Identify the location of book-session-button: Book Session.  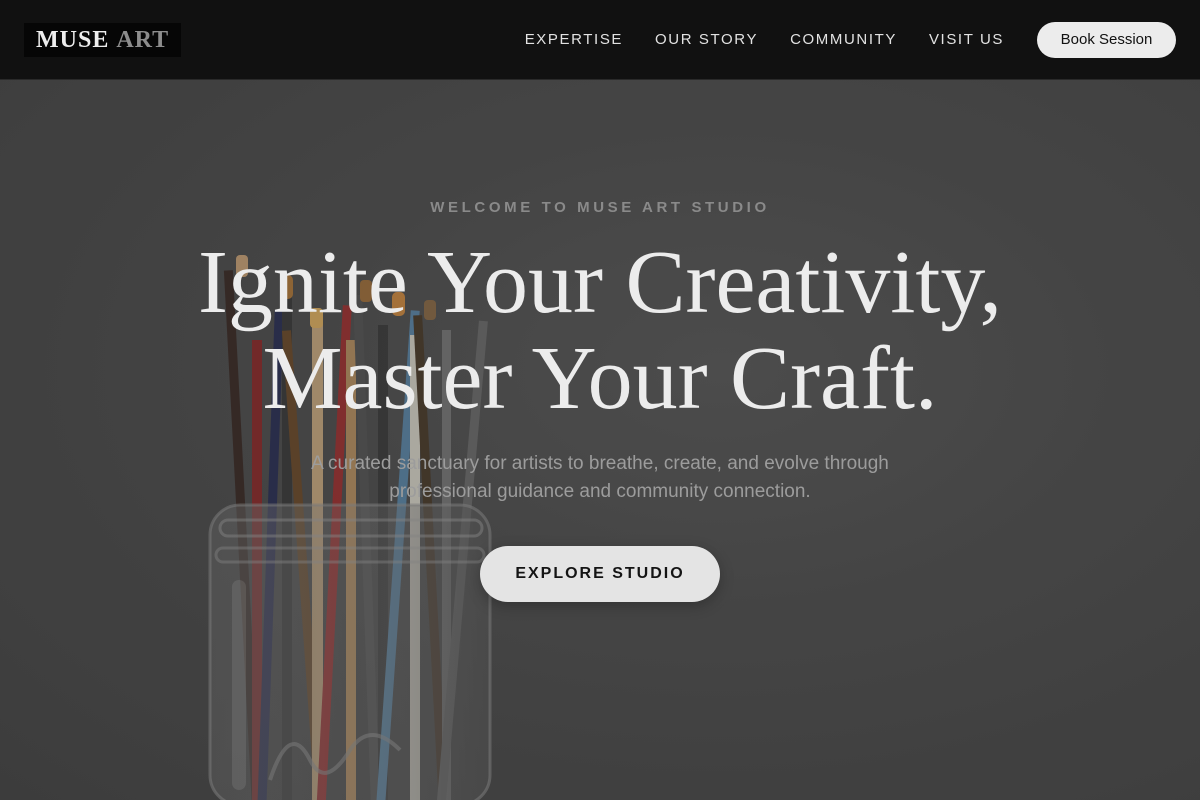
(1106, 39).